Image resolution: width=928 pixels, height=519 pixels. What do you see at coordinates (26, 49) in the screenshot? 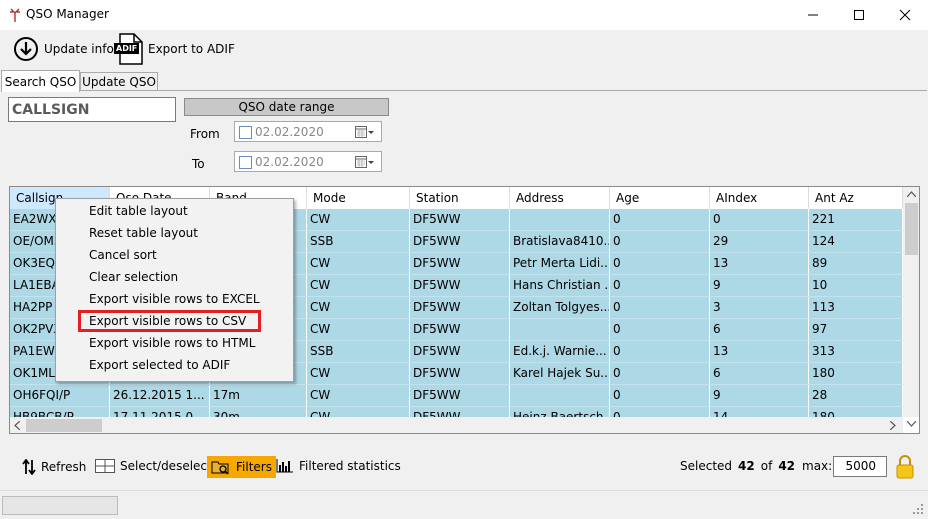
I see `download-icon` at bounding box center [26, 49].